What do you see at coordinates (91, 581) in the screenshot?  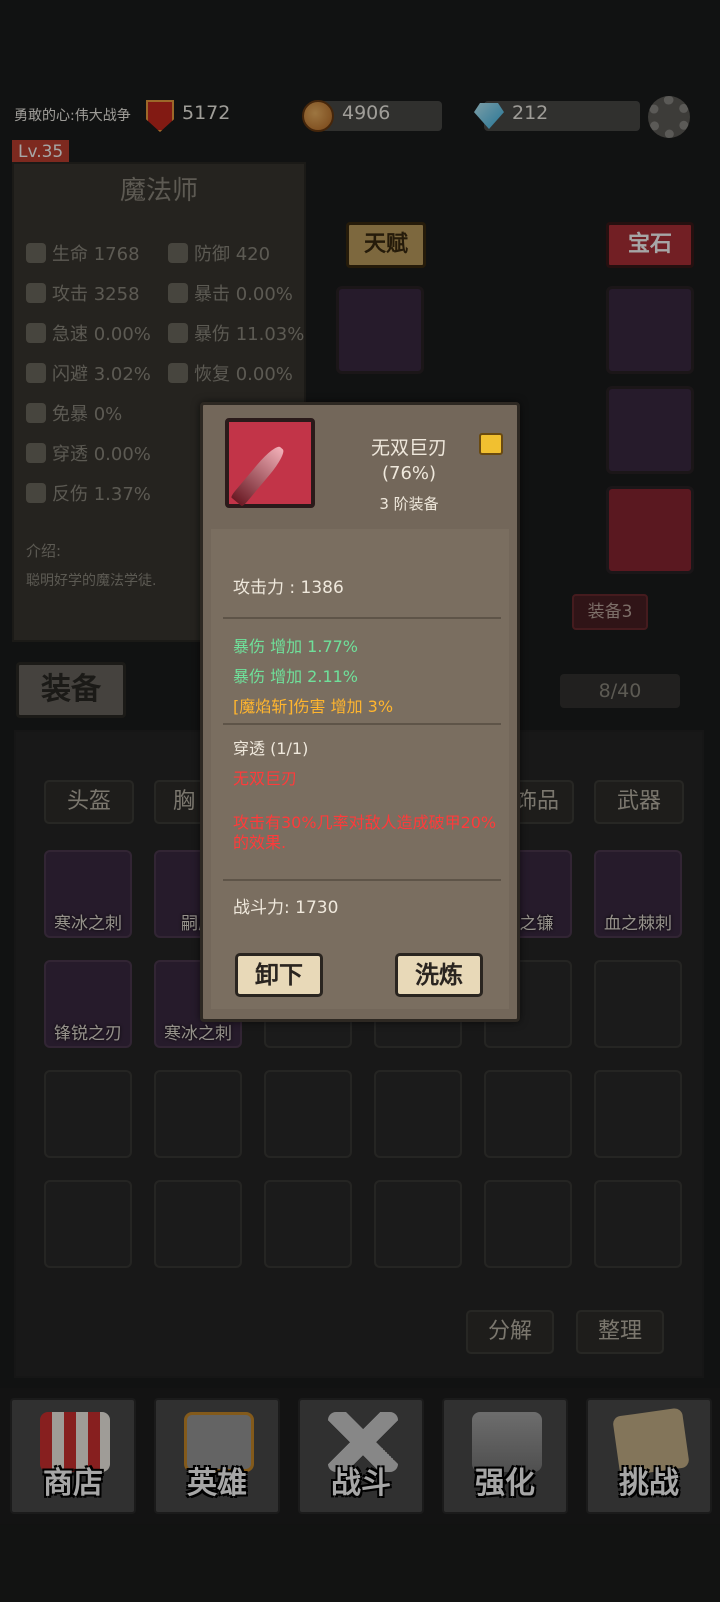 I see `intro-text: 聪明好学的魔法学徒.` at bounding box center [91, 581].